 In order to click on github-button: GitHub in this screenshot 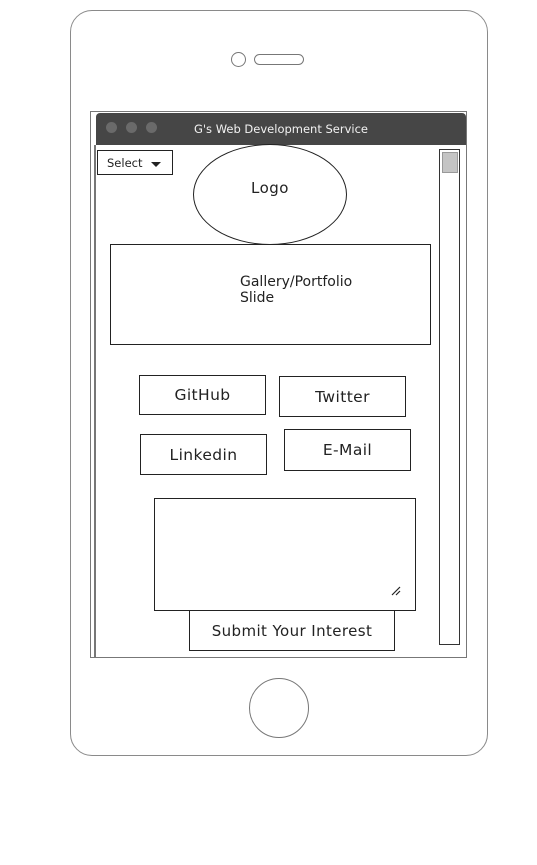, I will do `click(202, 395)`.